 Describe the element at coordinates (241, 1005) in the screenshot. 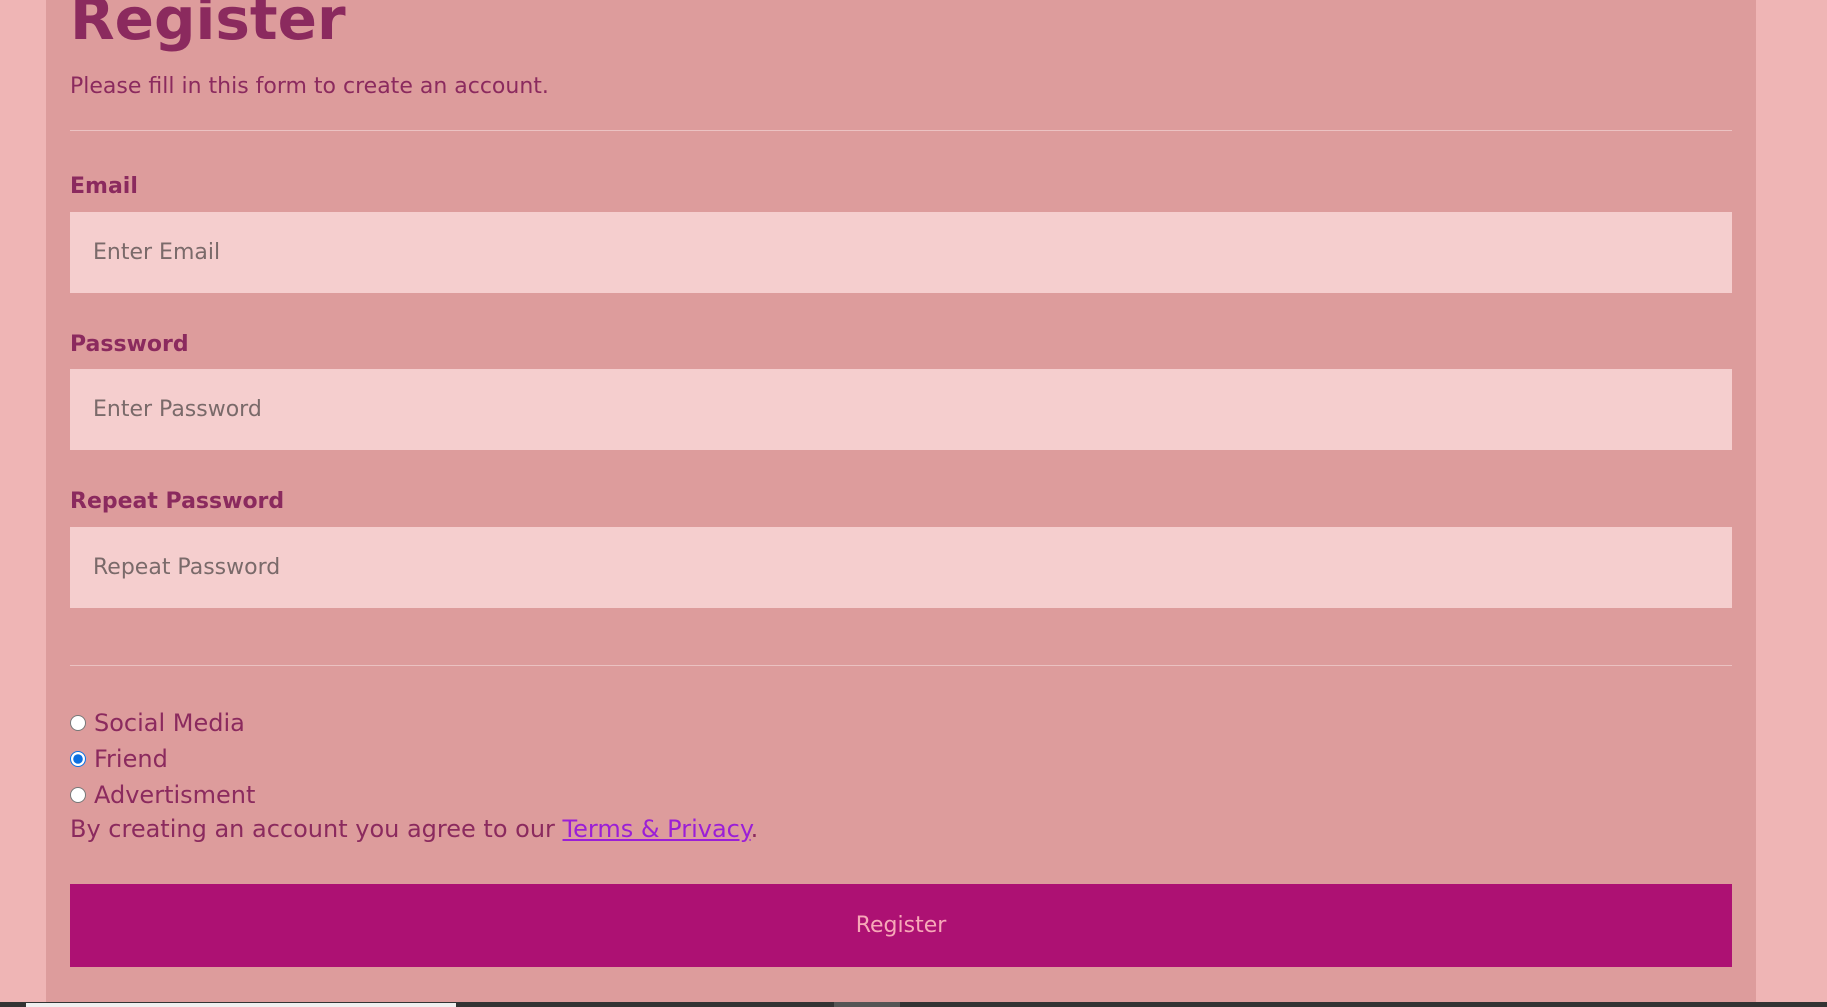

I see `scrollbar-track-highlight` at that location.